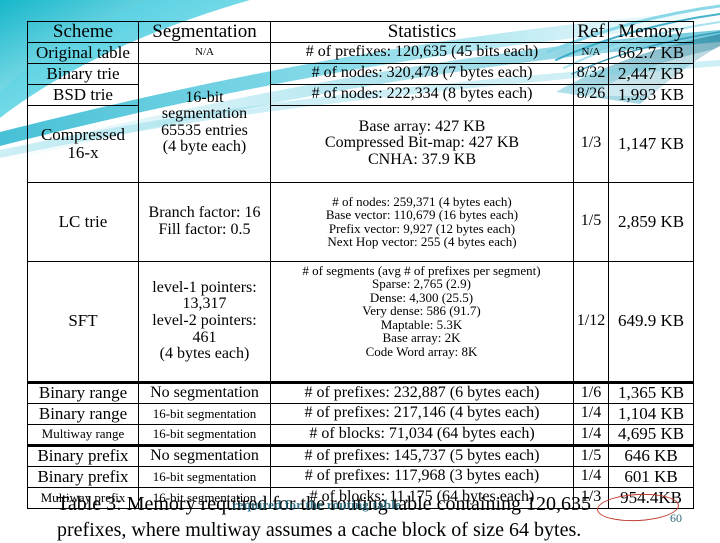 The height and width of the screenshot is (543, 720). What do you see at coordinates (422, 32) in the screenshot?
I see `column-header-statistics: Statistics` at bounding box center [422, 32].